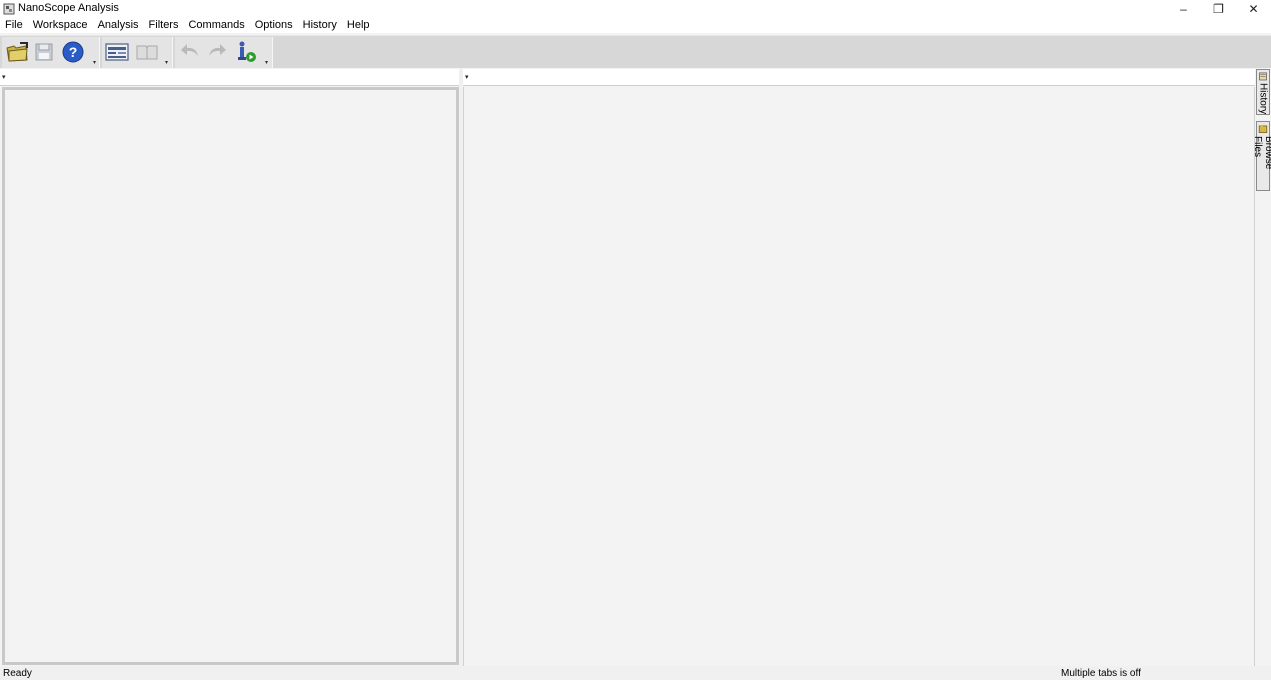 The width and height of the screenshot is (1271, 680). What do you see at coordinates (859, 77) in the screenshot?
I see `right-panel-header: ▾` at bounding box center [859, 77].